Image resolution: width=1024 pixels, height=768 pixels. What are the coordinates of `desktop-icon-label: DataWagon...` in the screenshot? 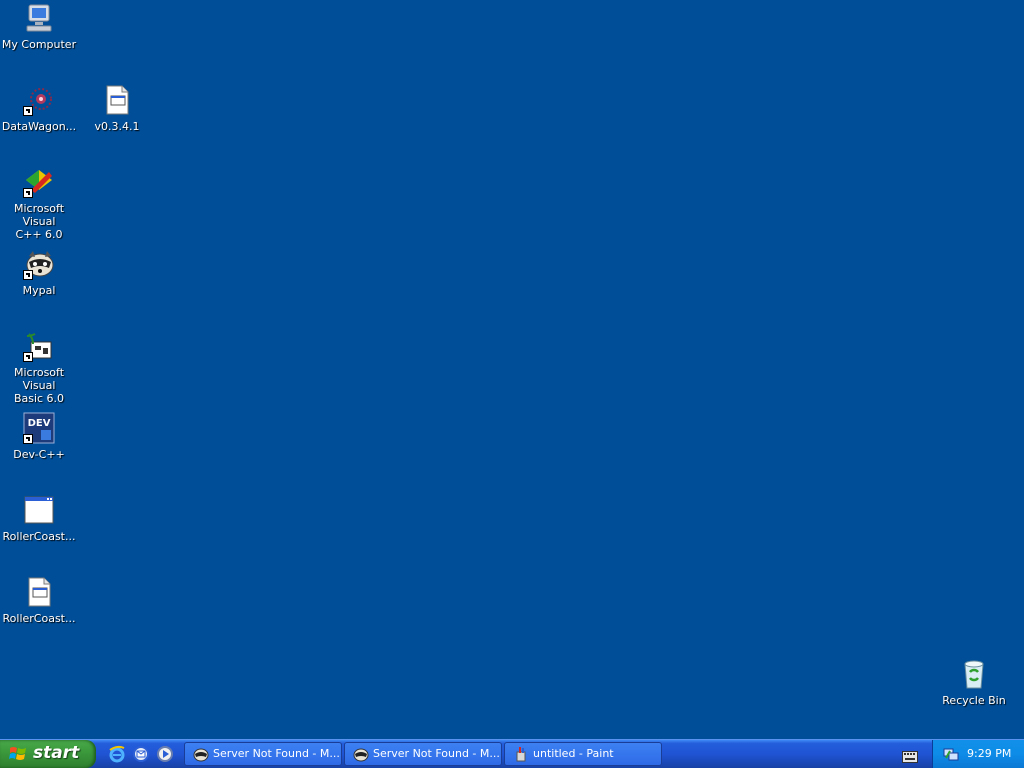 It's located at (39, 126).